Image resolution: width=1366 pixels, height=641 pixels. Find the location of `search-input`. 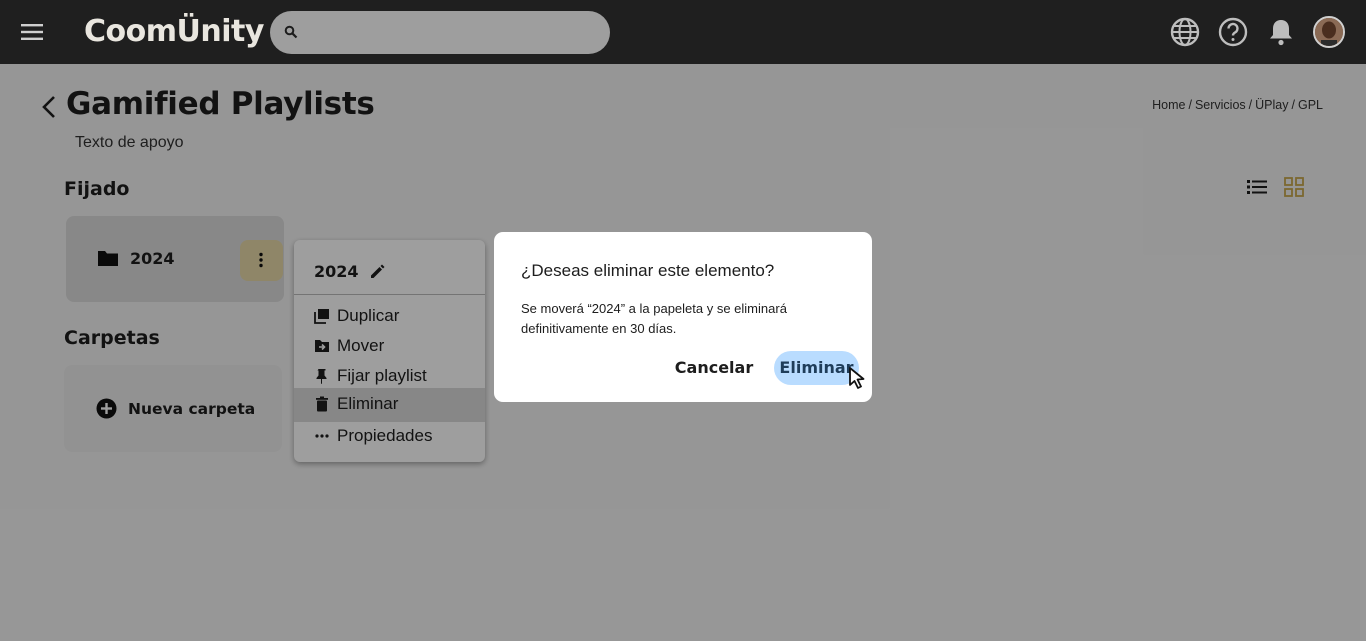

search-input is located at coordinates (440, 32).